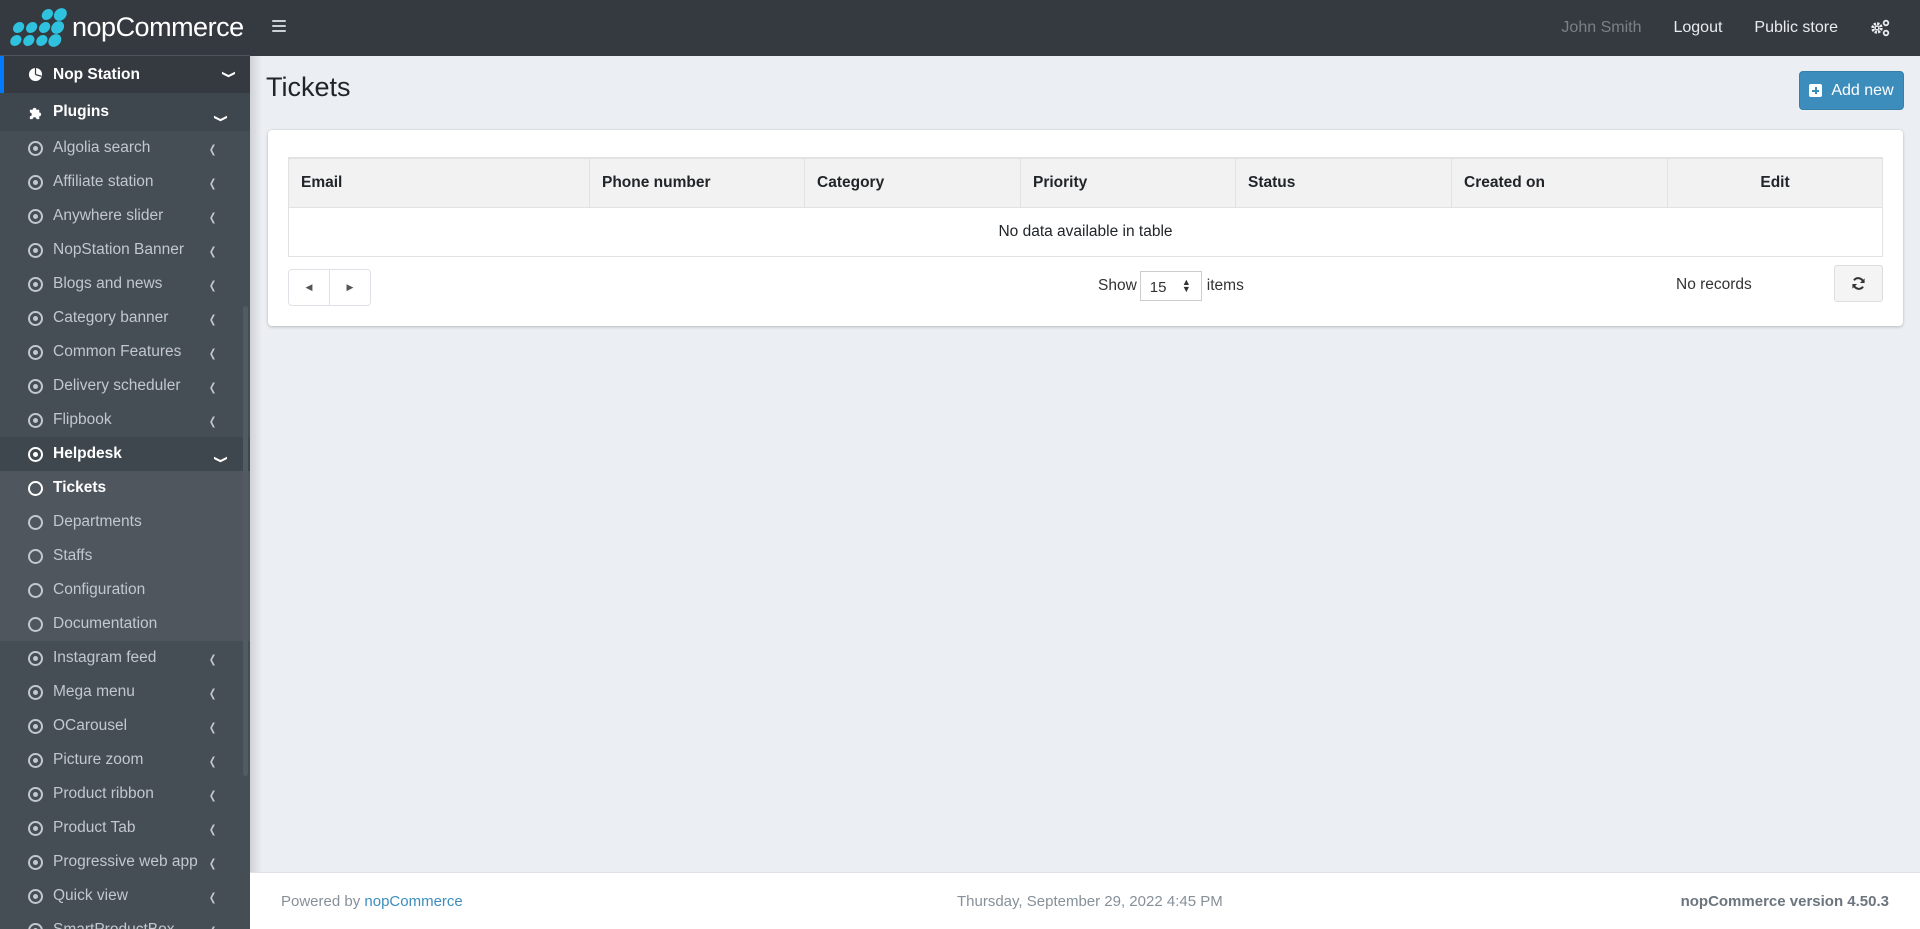  Describe the element at coordinates (308, 87) in the screenshot. I see `page-title: Tickets` at that location.